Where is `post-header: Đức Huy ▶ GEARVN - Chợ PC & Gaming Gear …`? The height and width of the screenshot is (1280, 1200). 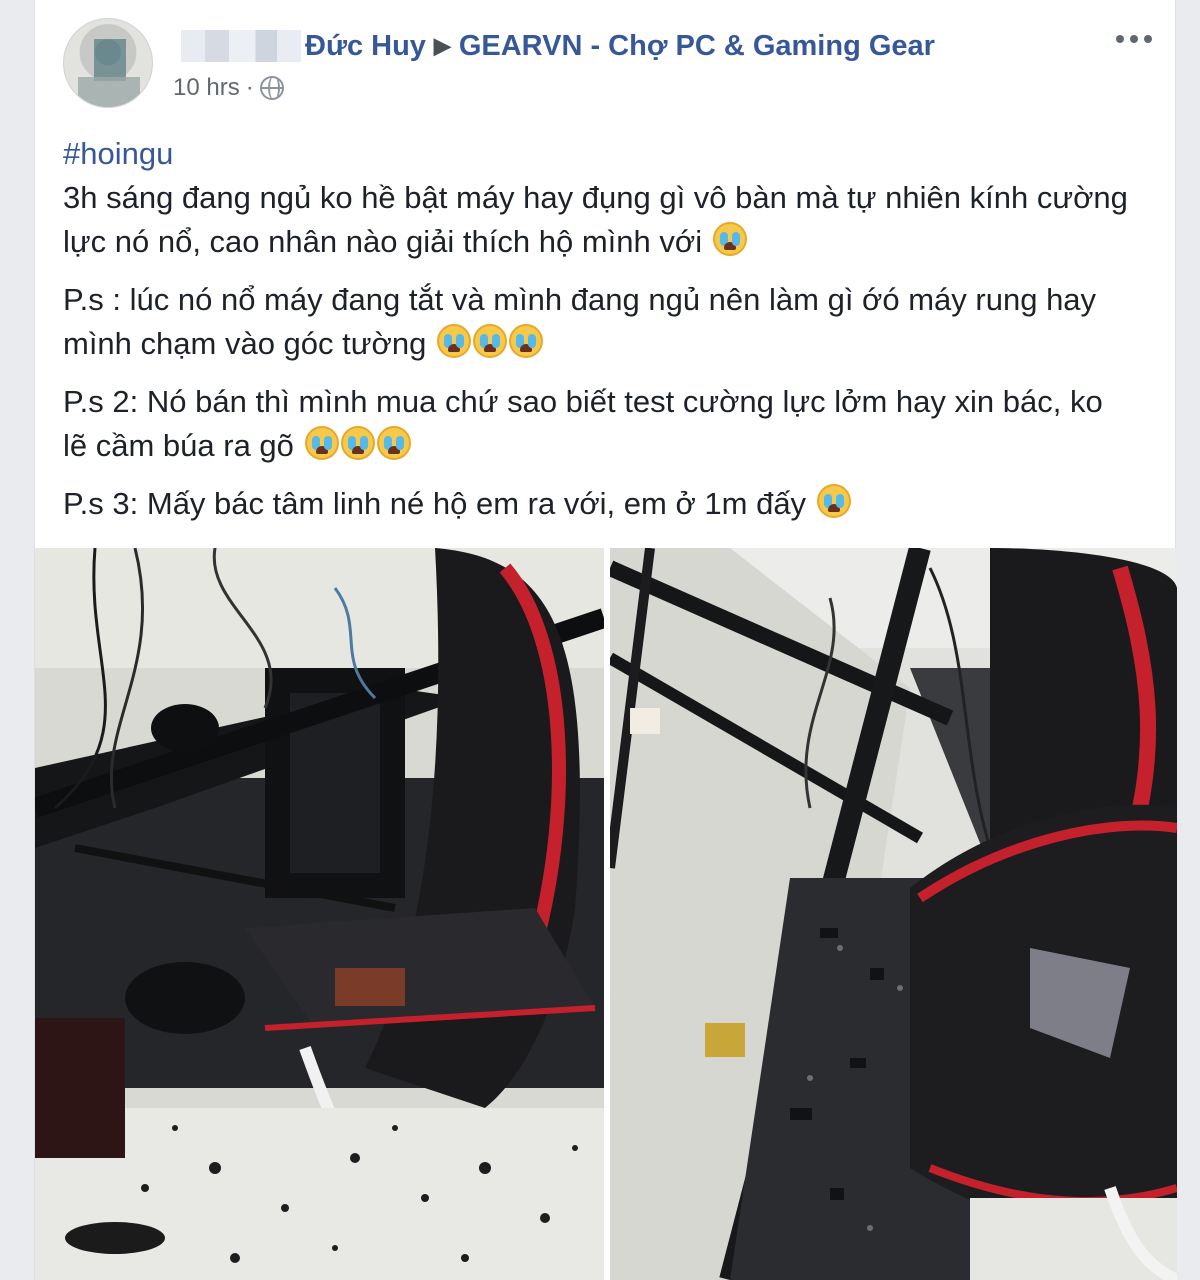 post-header: Đức Huy ▶ GEARVN - Chợ PC & Gaming Gear … is located at coordinates (605, 62).